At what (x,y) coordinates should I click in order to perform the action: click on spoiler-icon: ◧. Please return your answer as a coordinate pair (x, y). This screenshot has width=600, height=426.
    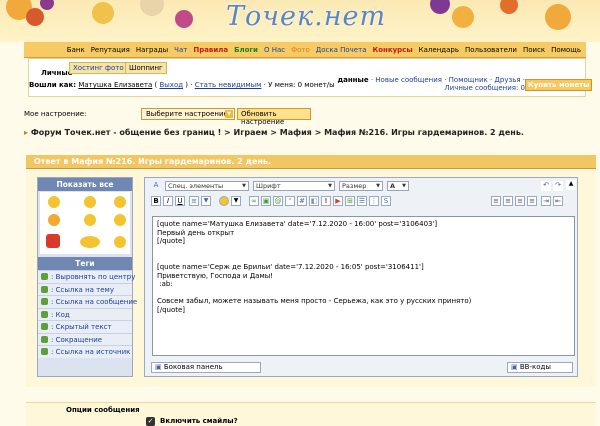
    Looking at the image, I should click on (314, 201).